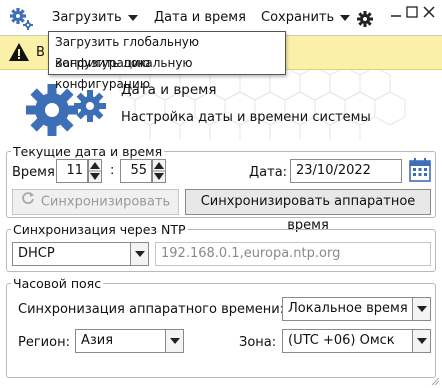 Image resolution: width=442 pixels, height=388 pixels. I want to click on maximize-icon, so click(412, 12).